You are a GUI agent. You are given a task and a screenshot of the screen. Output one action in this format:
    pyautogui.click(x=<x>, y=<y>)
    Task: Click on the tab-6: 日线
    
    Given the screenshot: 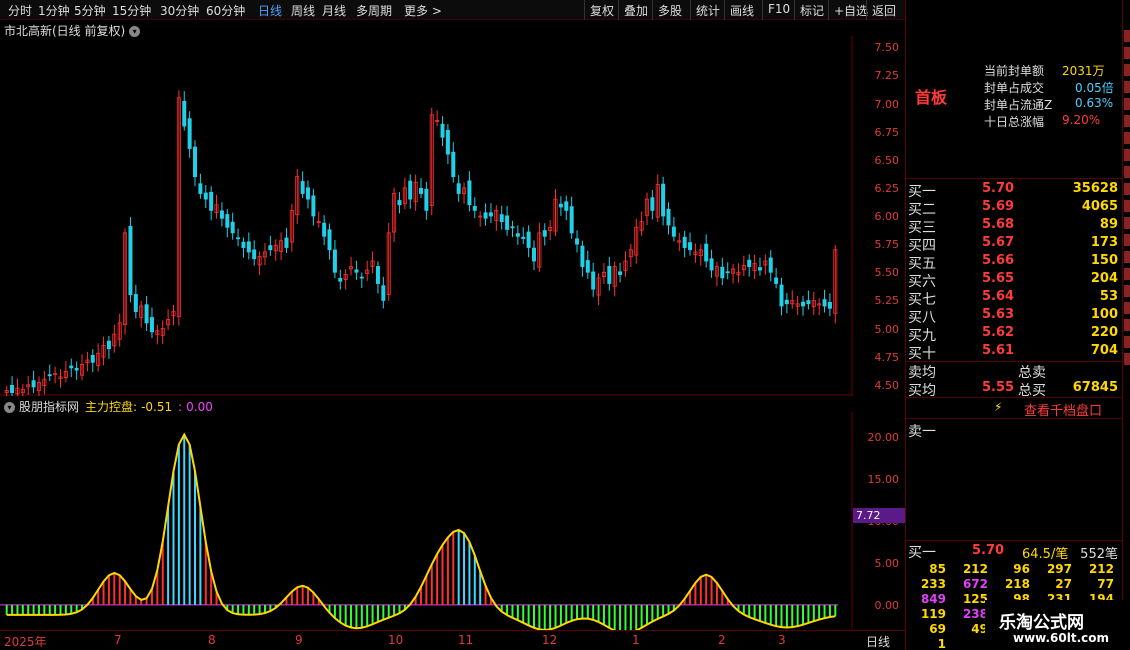 What is the action you would take?
    pyautogui.click(x=270, y=10)
    